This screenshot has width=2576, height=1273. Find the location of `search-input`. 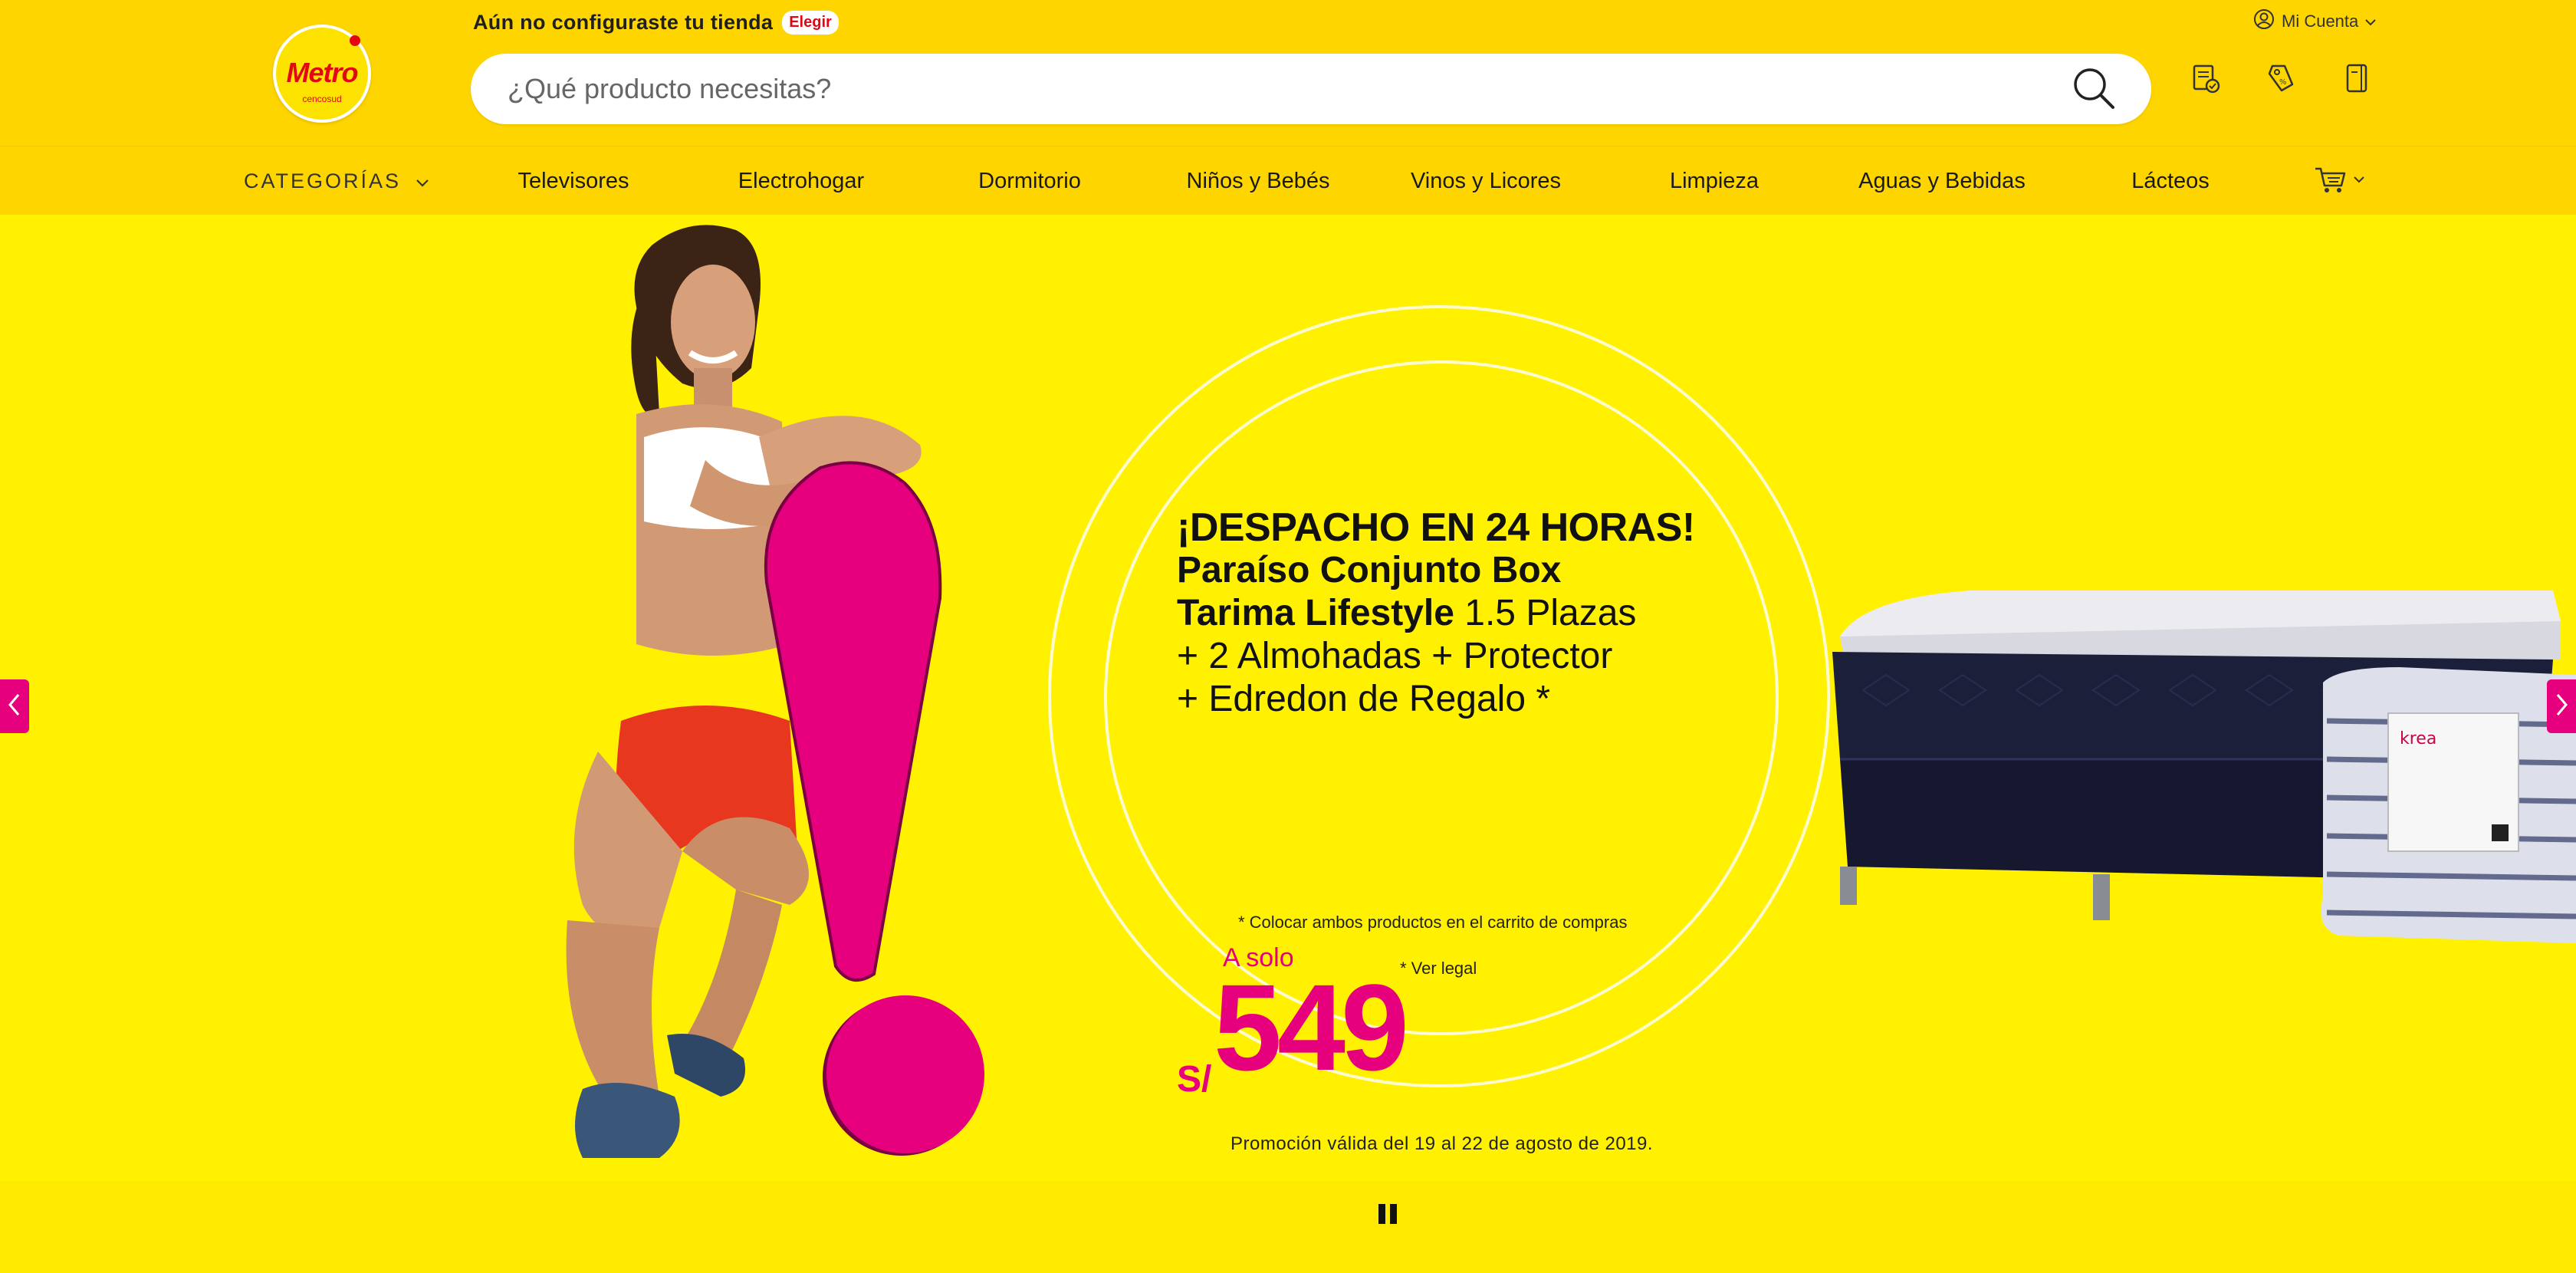

search-input is located at coordinates (1236, 89).